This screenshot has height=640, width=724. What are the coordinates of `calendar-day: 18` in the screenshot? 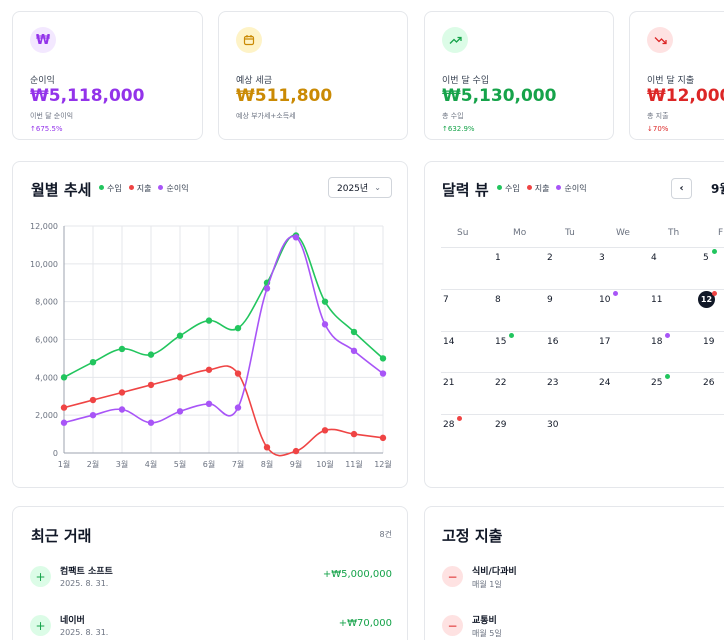 It's located at (656, 342).